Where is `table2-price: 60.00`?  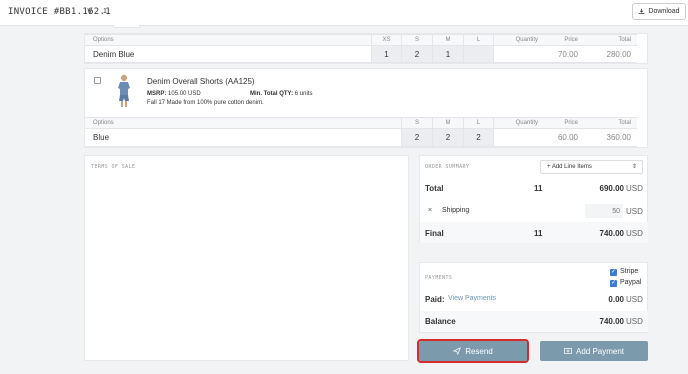
table2-price: 60.00 is located at coordinates (564, 138).